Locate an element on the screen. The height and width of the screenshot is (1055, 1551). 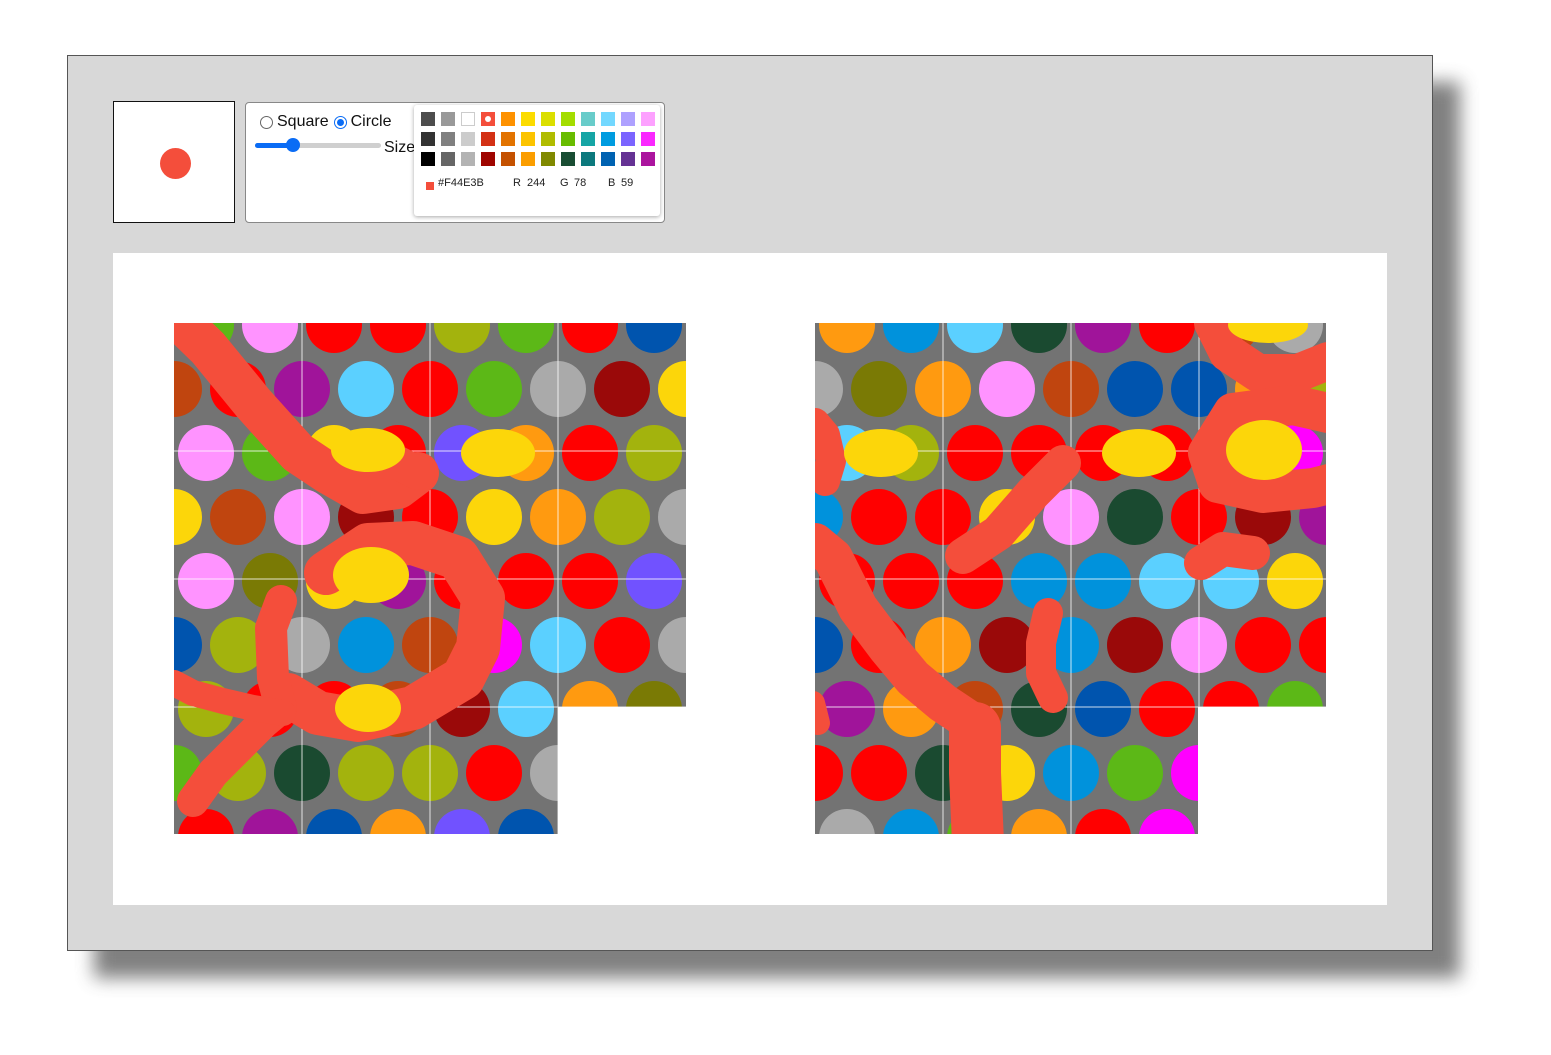
b-value: 59 is located at coordinates (627, 183).